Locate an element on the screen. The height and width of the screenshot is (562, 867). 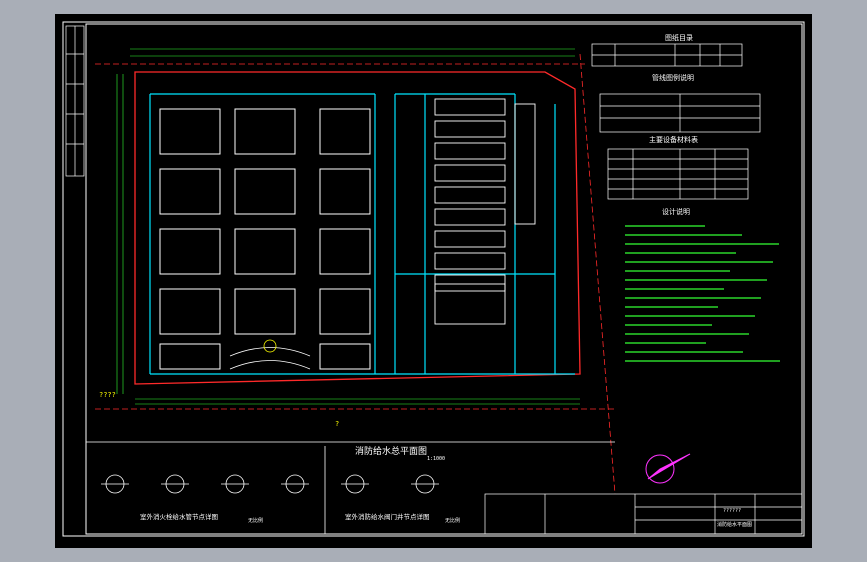
title-block is located at coordinates (643, 514).